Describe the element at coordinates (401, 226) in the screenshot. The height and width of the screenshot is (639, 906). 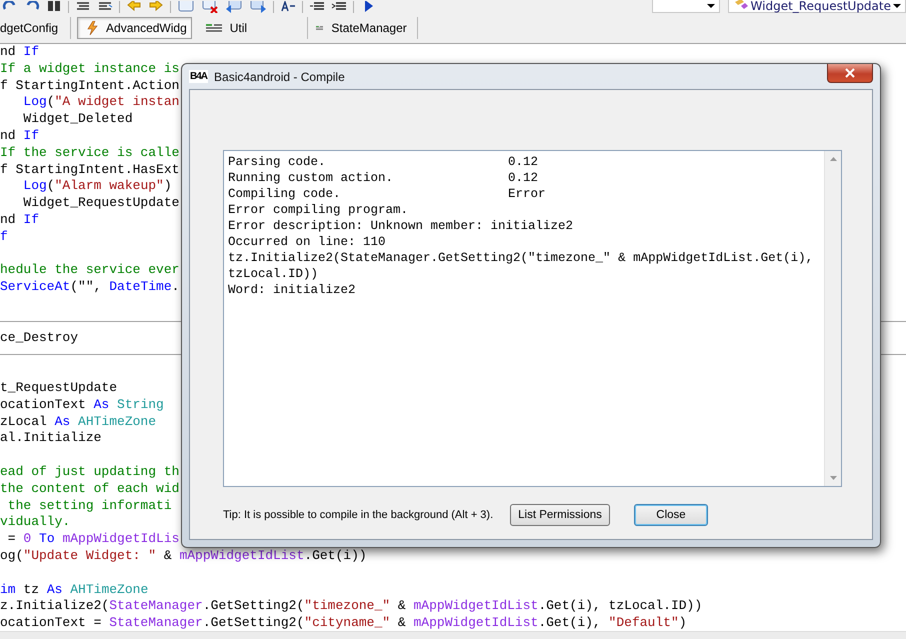
I see `log-text: Error description: Unknown member: initialize2` at that location.